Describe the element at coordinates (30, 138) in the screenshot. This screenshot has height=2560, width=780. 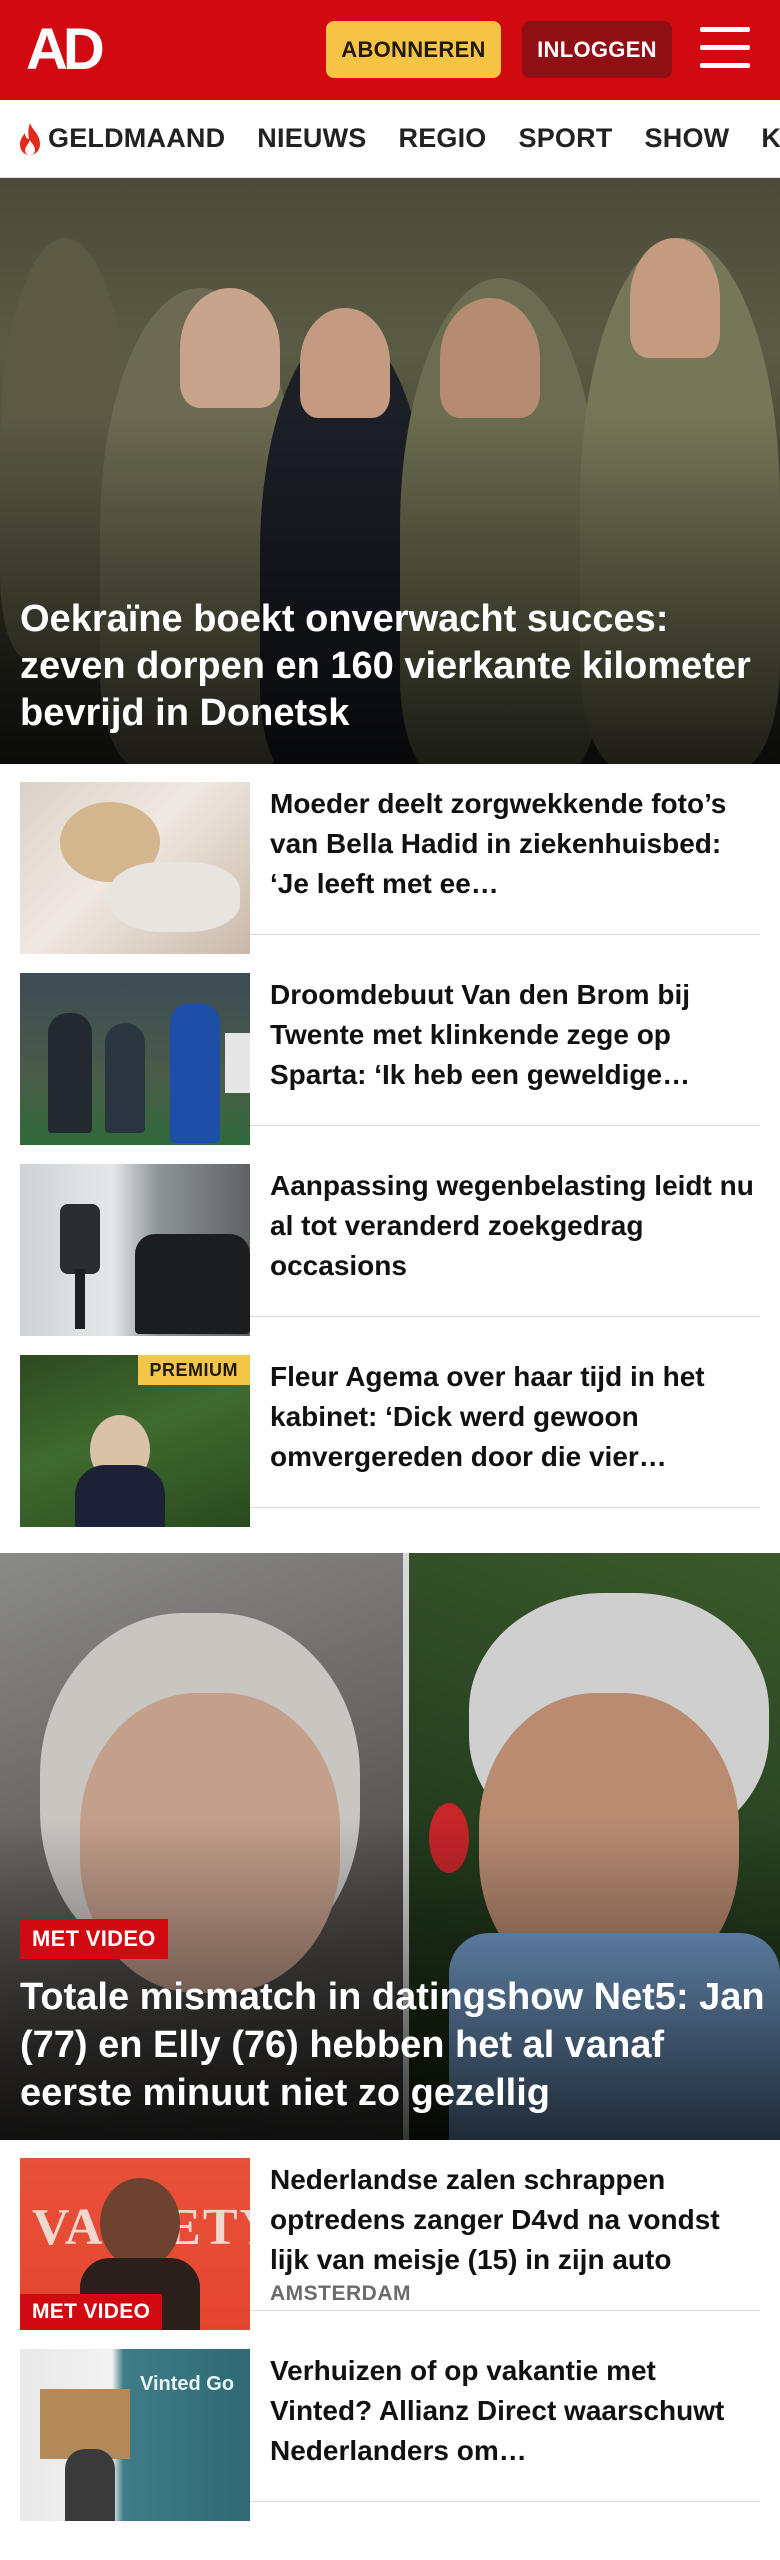
I see `flame-icon` at that location.